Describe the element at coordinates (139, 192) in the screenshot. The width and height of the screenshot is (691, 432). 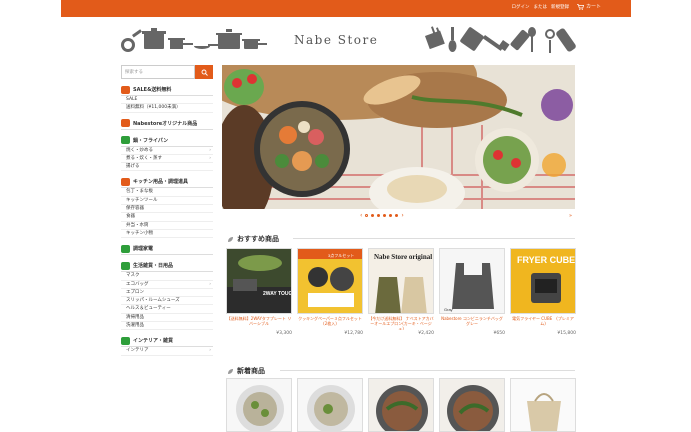
I see `sidebar-item-label: 包丁・まな板` at that location.